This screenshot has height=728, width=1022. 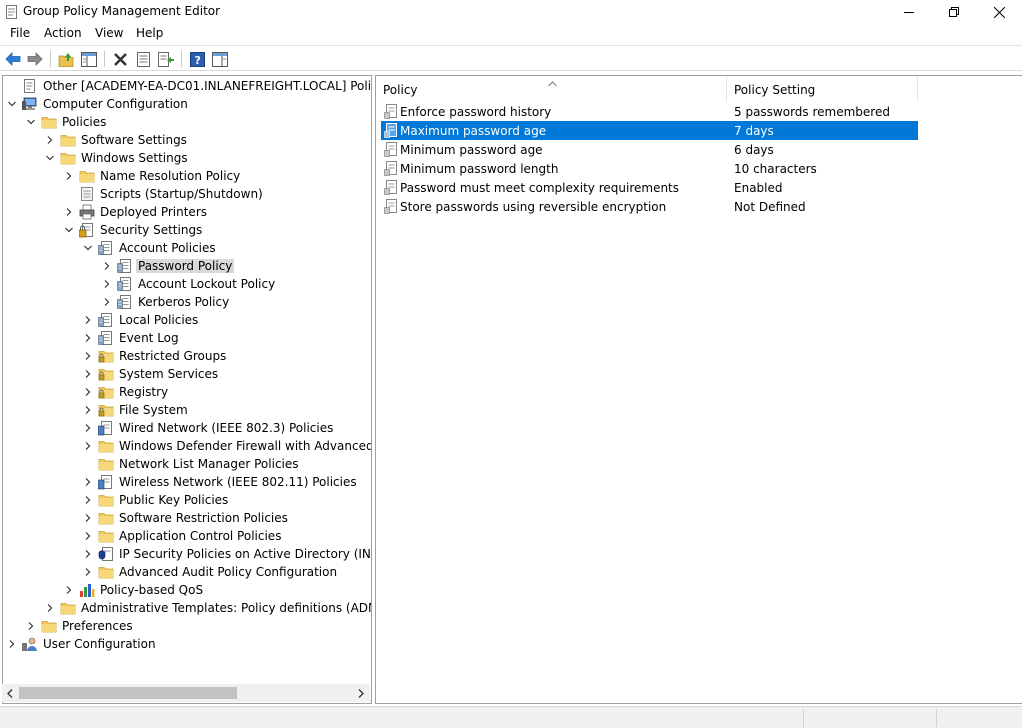 What do you see at coordinates (649, 168) in the screenshot?
I see `policy-row: Minimum password length 10 characters` at bounding box center [649, 168].